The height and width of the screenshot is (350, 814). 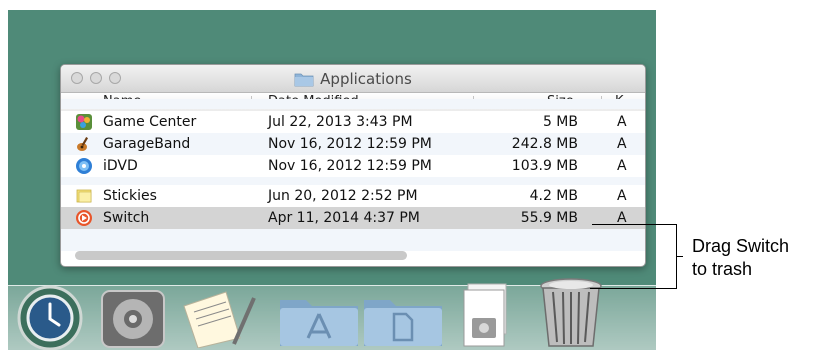 What do you see at coordinates (344, 218) in the screenshot?
I see `file-date: Apr 11, 2014 4:37 PM` at bounding box center [344, 218].